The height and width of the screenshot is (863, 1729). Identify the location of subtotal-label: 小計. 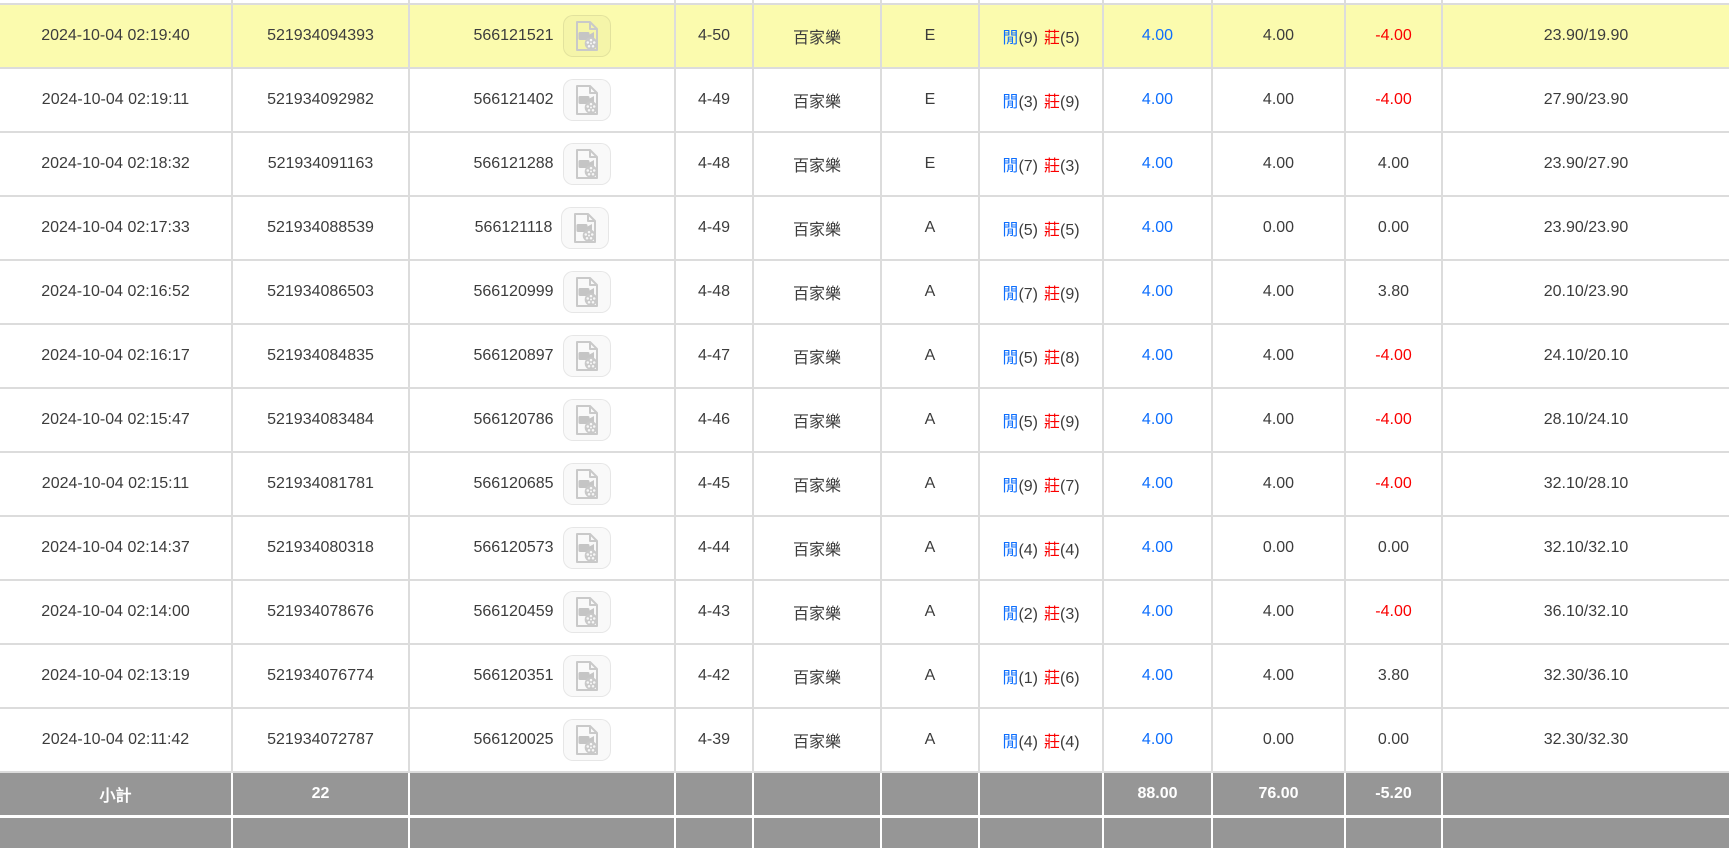
(116, 795).